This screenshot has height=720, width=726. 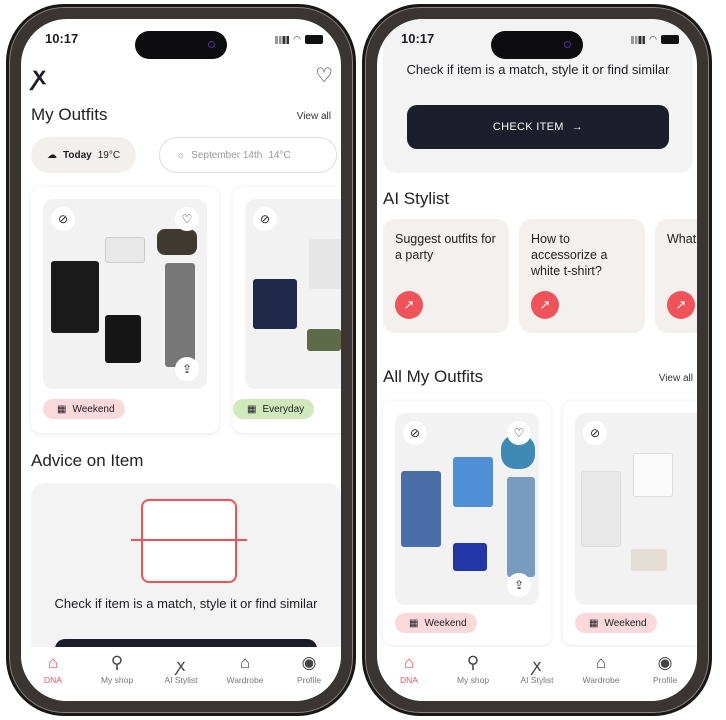 I want to click on nav-label: My shop, so click(x=117, y=680).